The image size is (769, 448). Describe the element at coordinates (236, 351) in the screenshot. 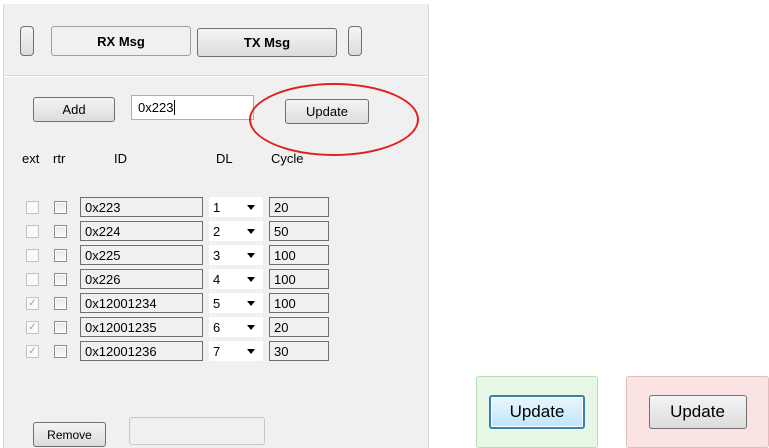

I see `dl-select: 7` at that location.